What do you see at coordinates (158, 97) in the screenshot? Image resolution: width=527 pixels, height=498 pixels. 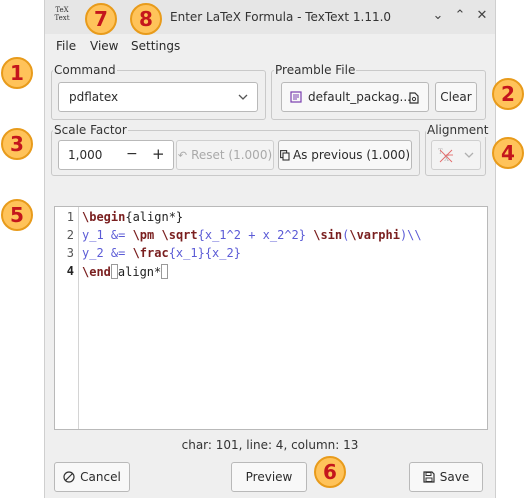 I see `command-select: pdflatex` at bounding box center [158, 97].